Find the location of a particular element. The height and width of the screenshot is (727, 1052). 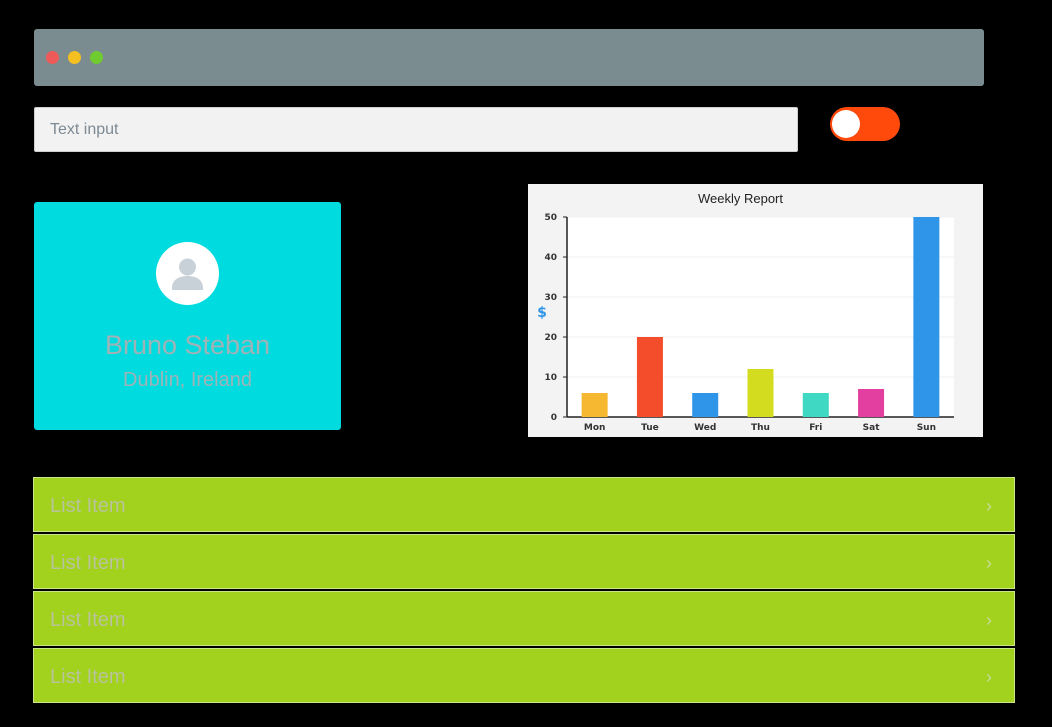

bar-wed is located at coordinates (705, 405).